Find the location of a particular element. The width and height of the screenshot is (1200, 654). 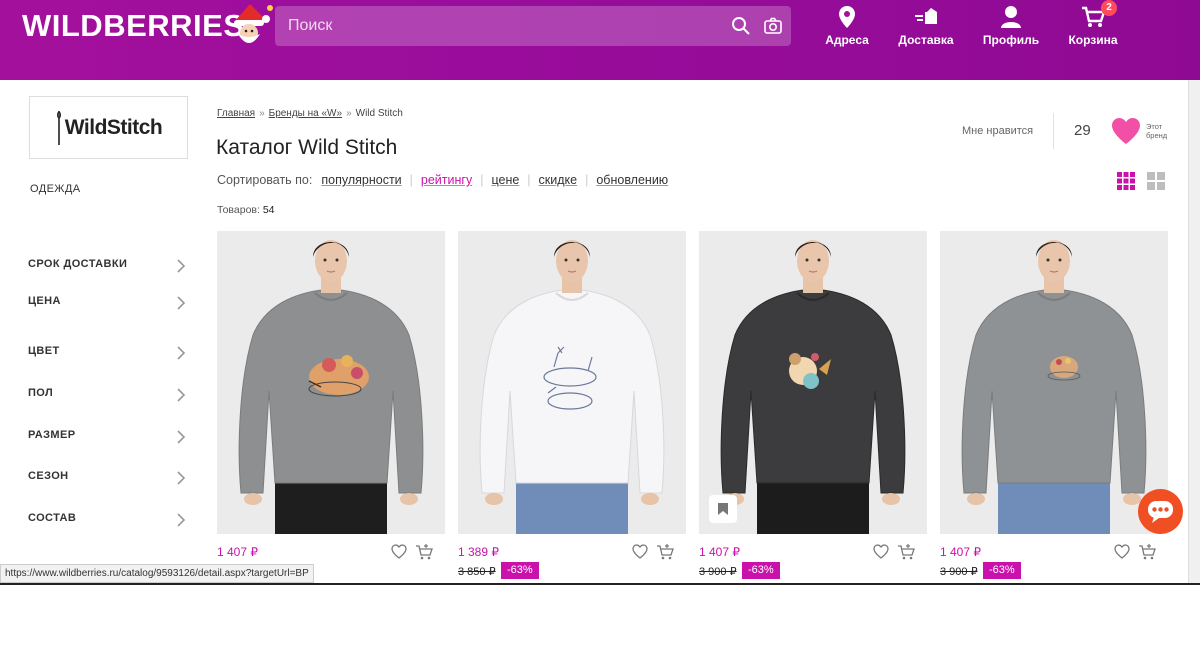

filter-label: СРОК ДОСТАВКИ is located at coordinates (78, 264).